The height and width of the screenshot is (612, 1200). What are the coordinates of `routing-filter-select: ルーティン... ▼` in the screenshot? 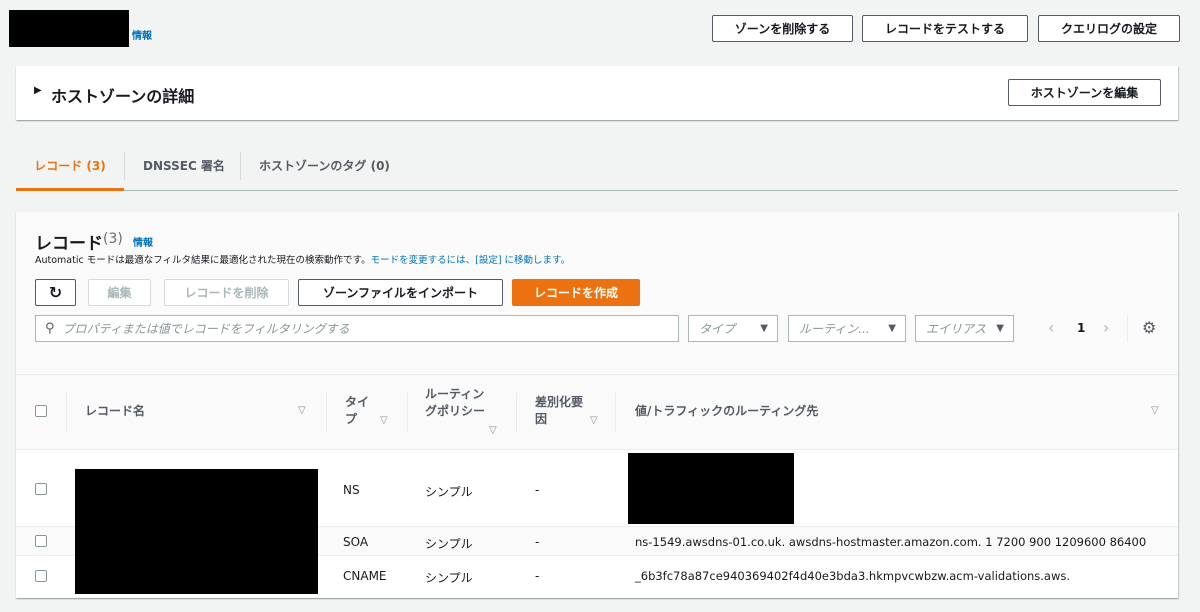 It's located at (847, 328).